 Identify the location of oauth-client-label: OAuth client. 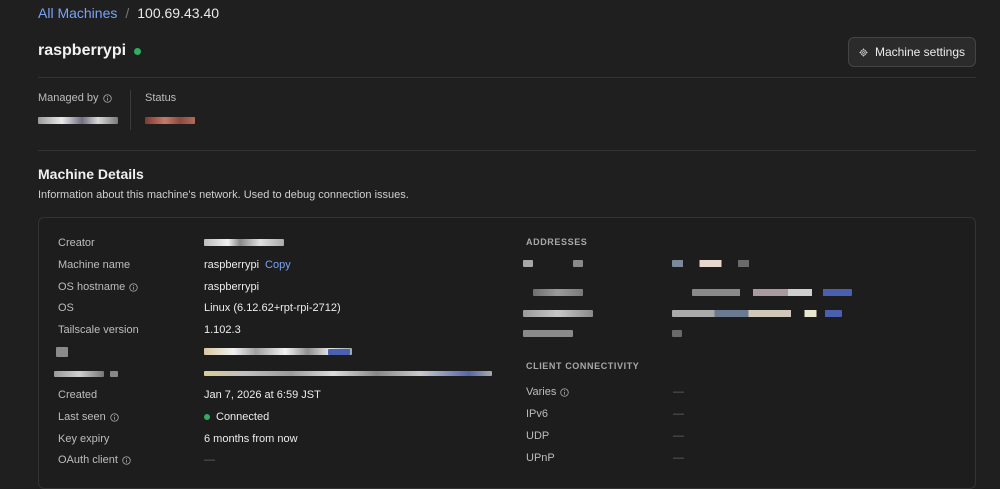
(94, 460).